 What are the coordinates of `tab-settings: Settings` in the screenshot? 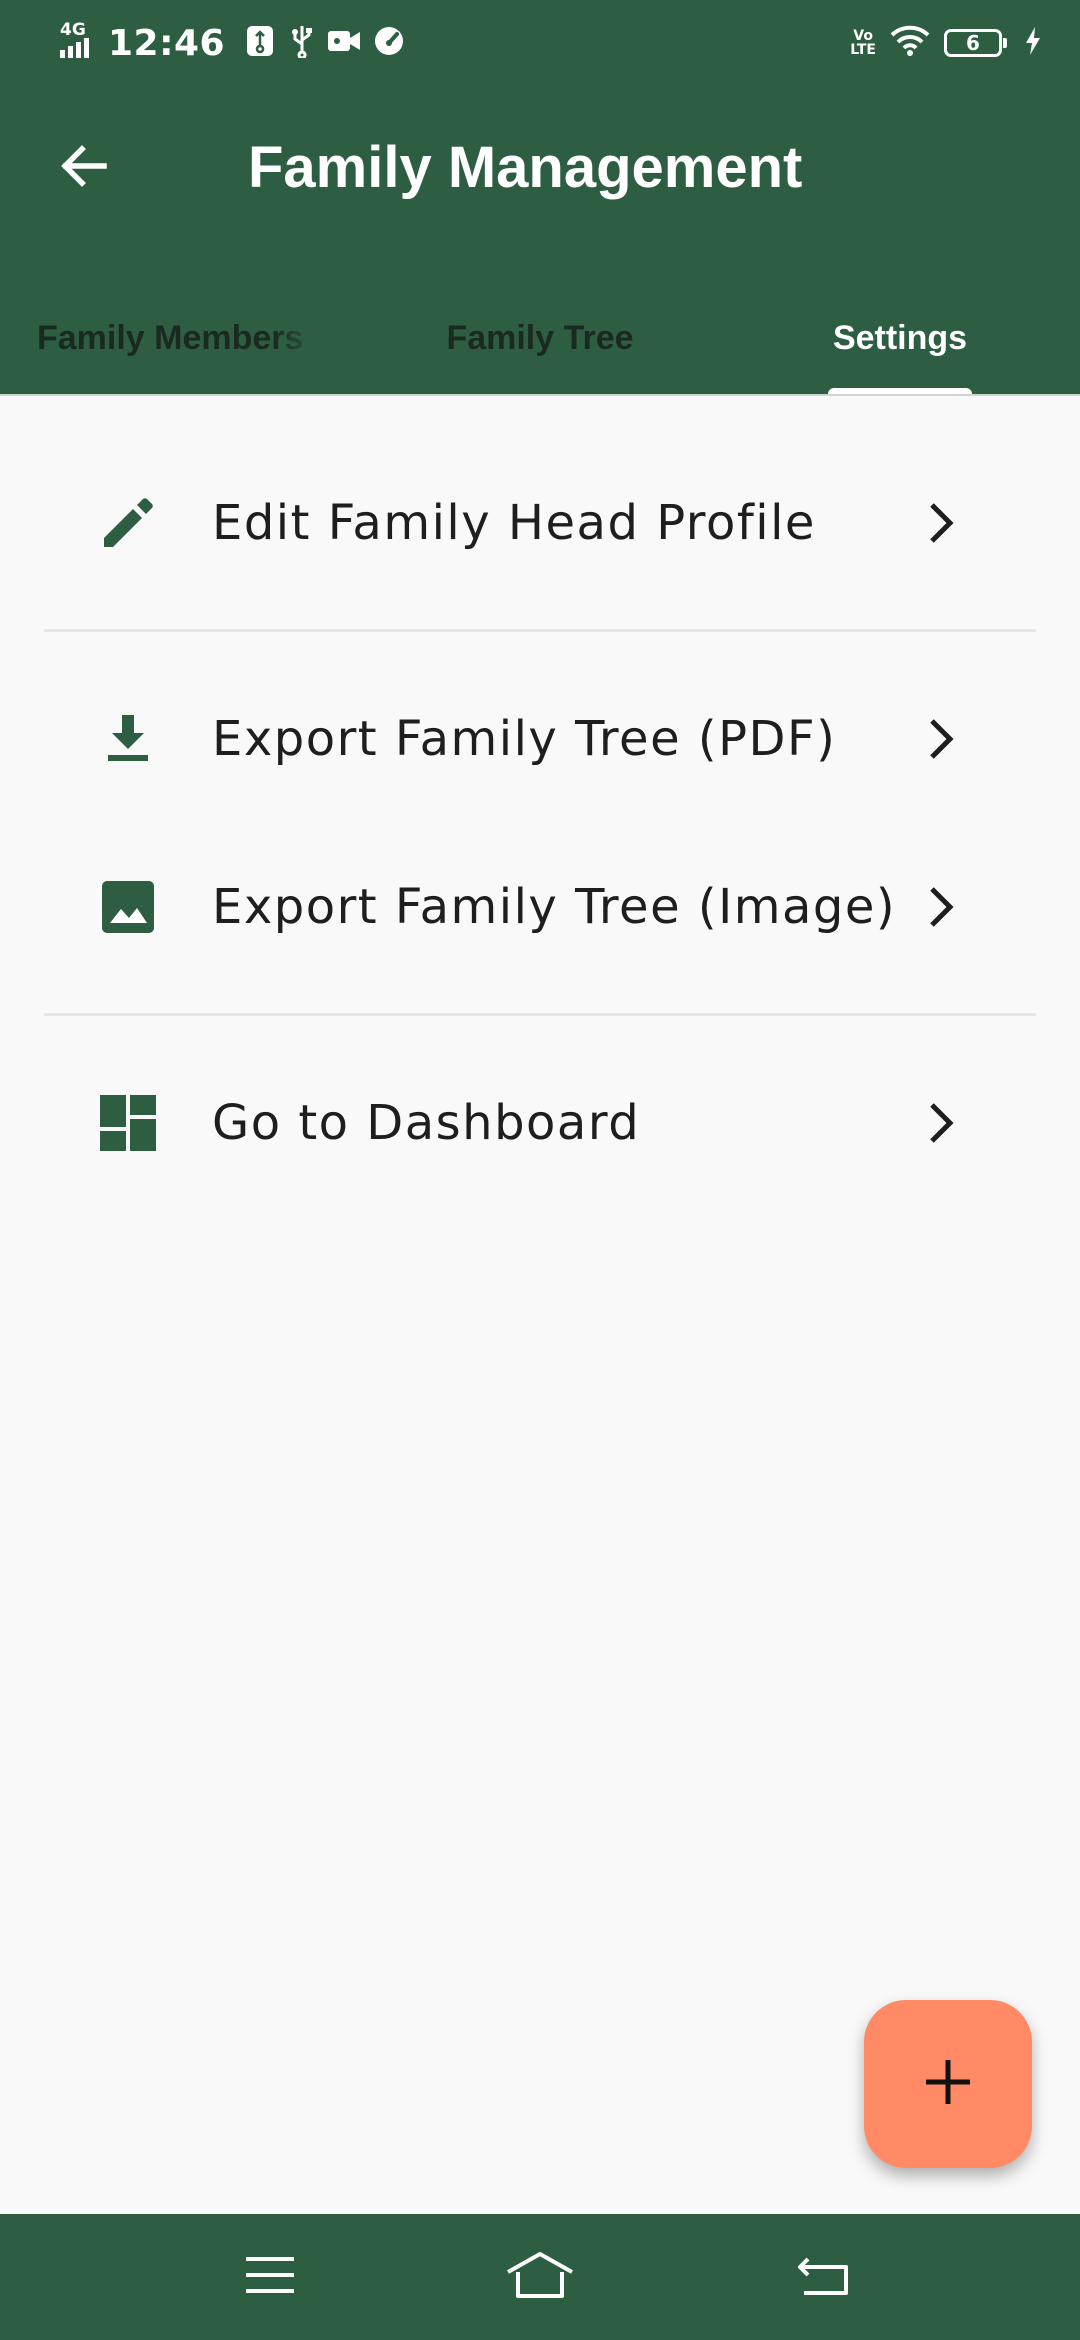 It's located at (900, 338).